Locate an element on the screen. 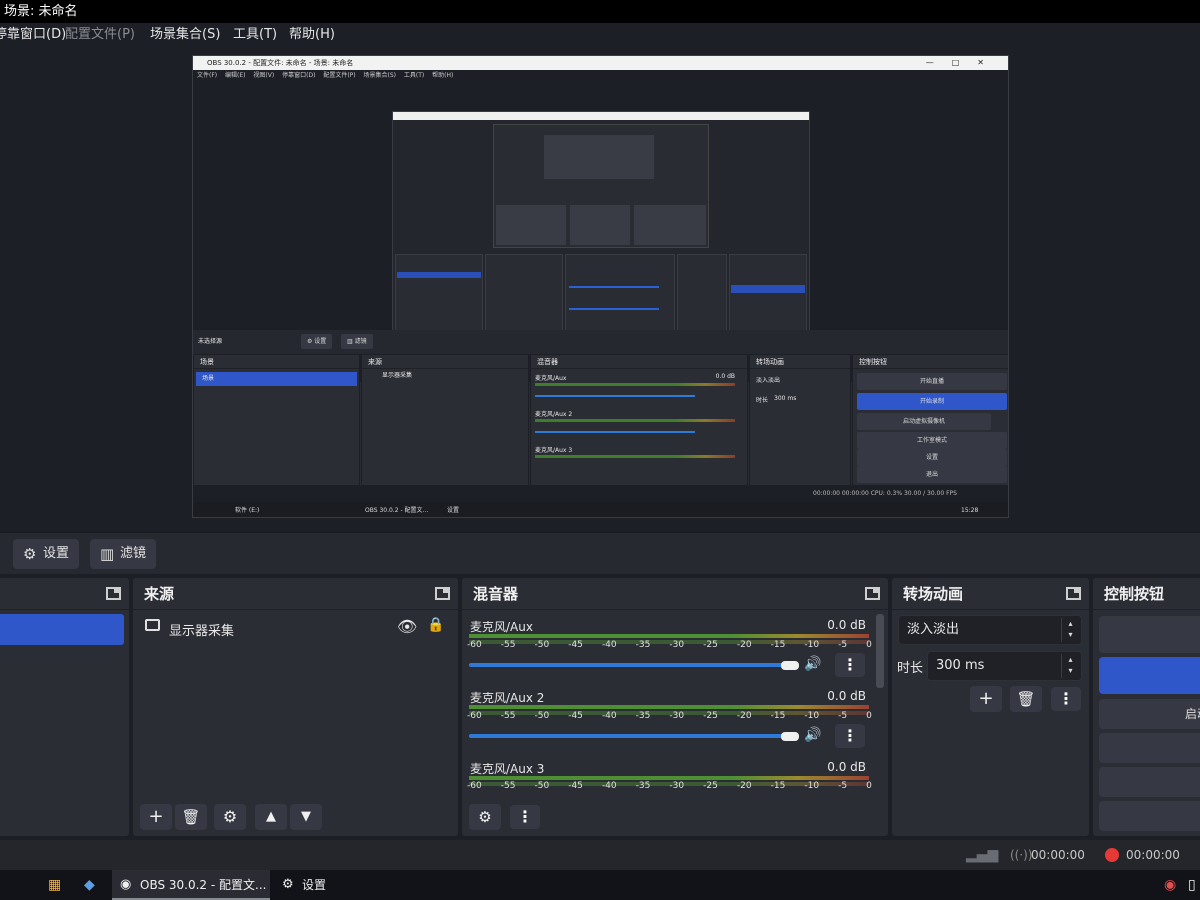 The image size is (1200, 900). transitions-dock: 转场动画 淡入淡出 ▴ ▾ 时长 300 ms ▴ ▾ + 🗑 ⋮ is located at coordinates (990, 707).